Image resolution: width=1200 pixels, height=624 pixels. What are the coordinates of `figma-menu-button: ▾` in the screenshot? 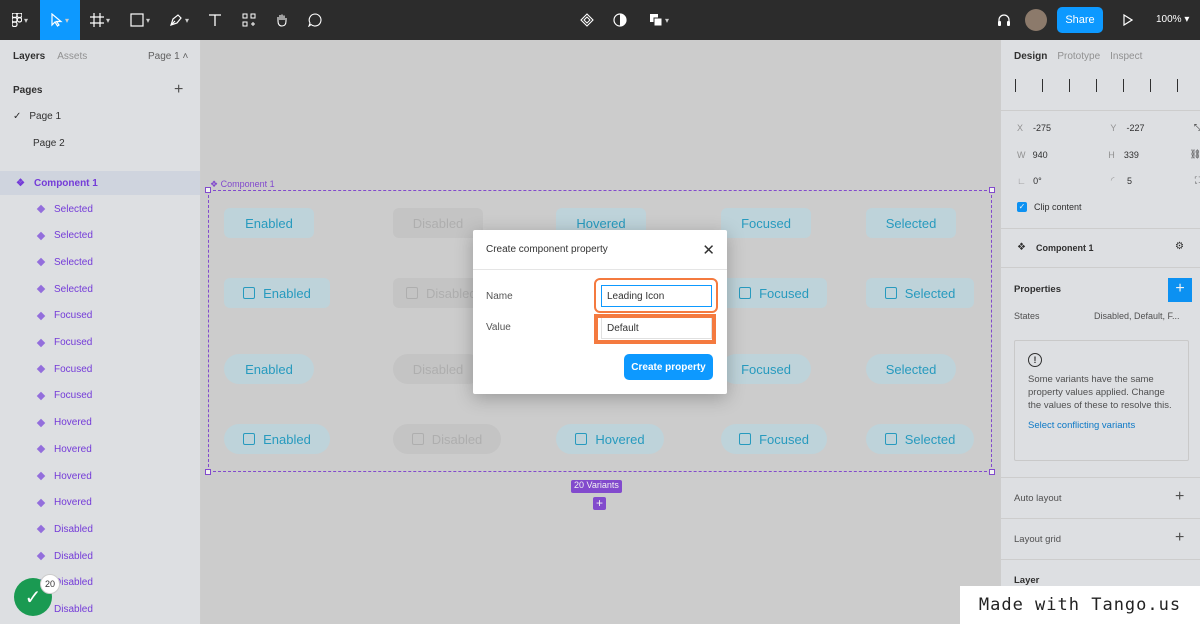 It's located at (20, 20).